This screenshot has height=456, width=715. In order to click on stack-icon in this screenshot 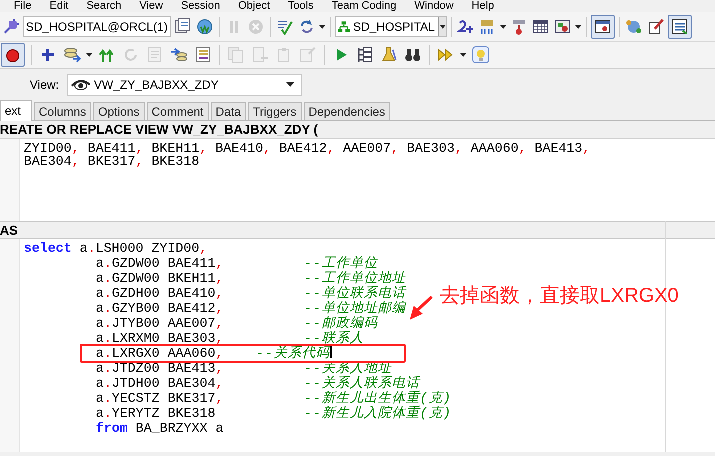, I will do `click(72, 55)`.